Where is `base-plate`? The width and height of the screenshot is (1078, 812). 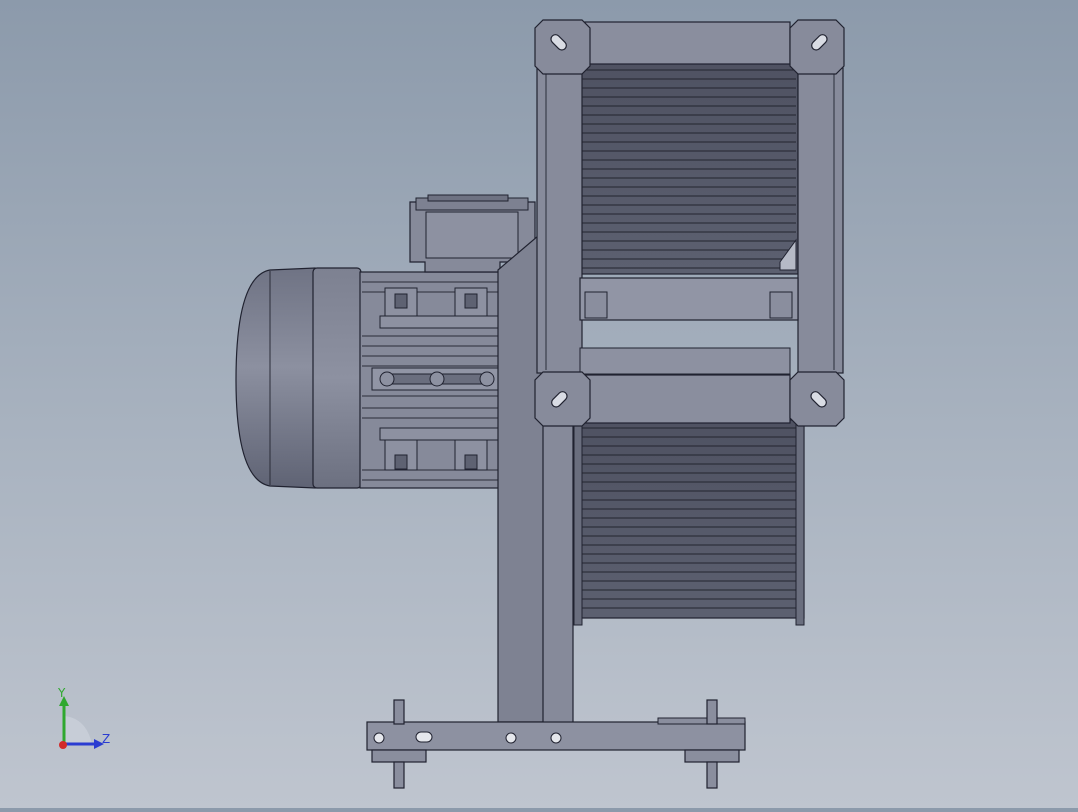
base-plate is located at coordinates (556, 734).